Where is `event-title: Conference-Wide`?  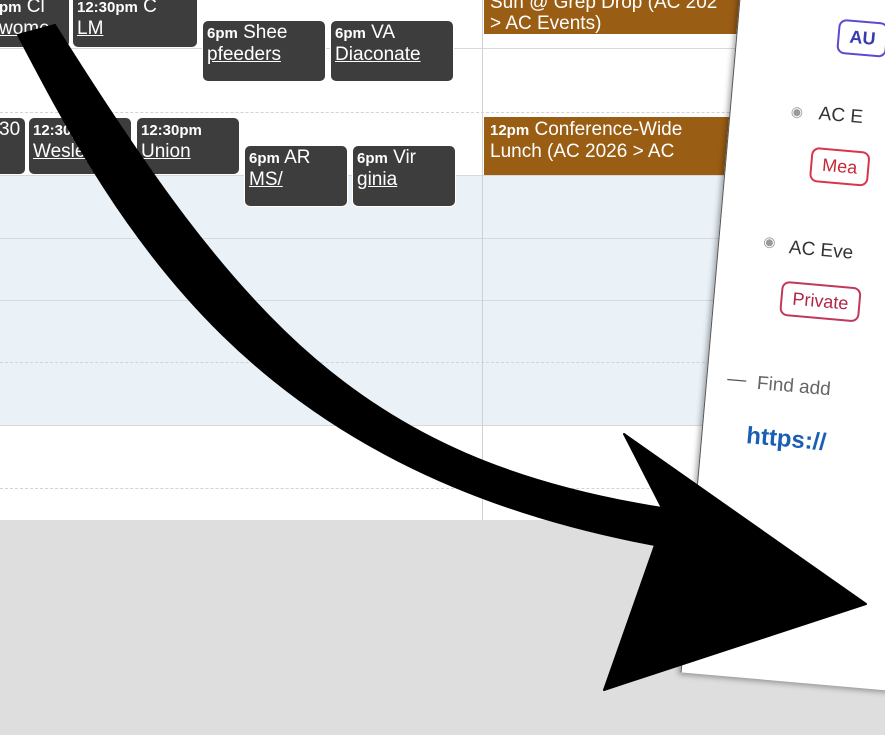
event-title: Conference-Wide is located at coordinates (608, 129).